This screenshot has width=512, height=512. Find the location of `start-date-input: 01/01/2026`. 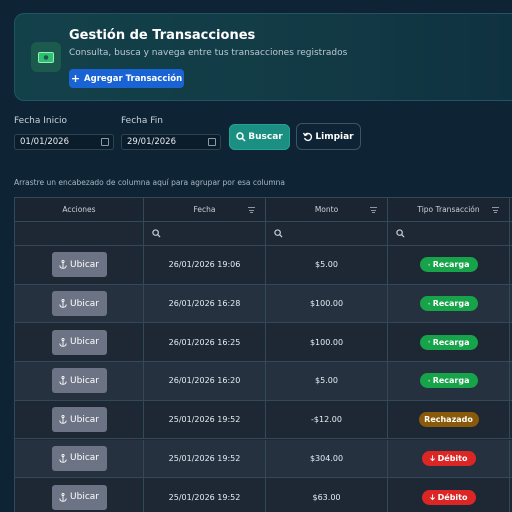

start-date-input: 01/01/2026 is located at coordinates (64, 142).